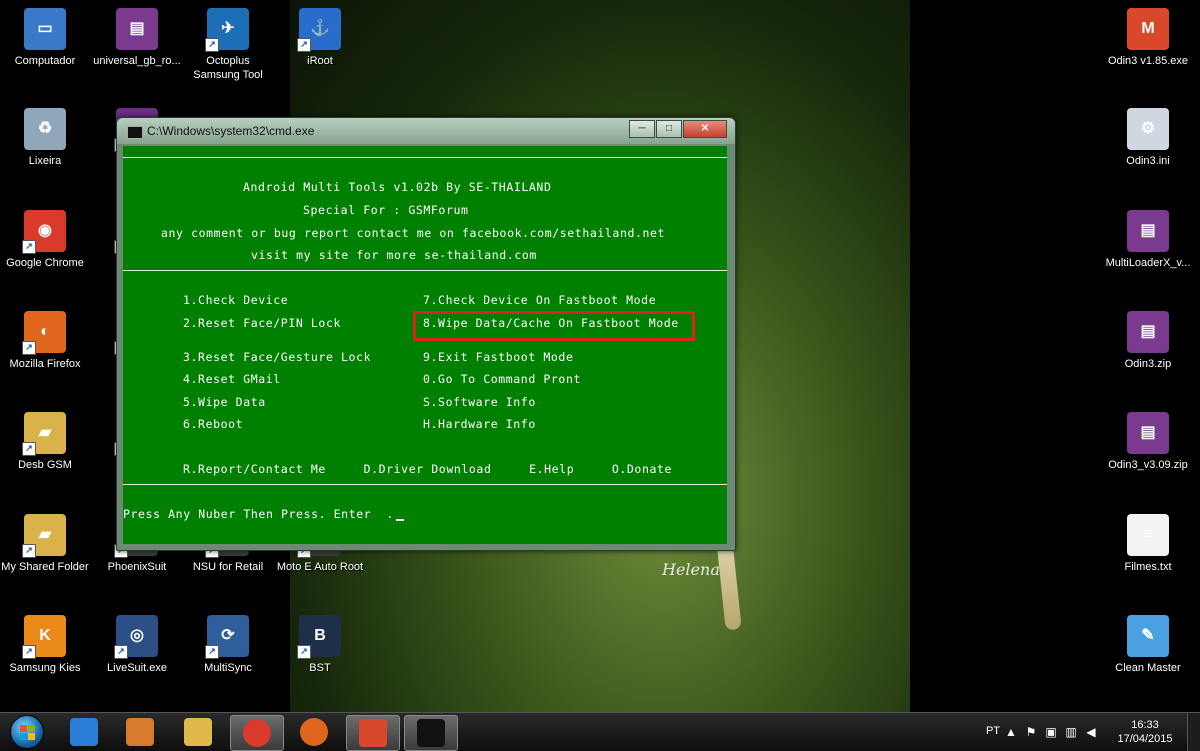 The image size is (1200, 751). I want to click on desktop-icon: B ↗ BST, so click(320, 645).